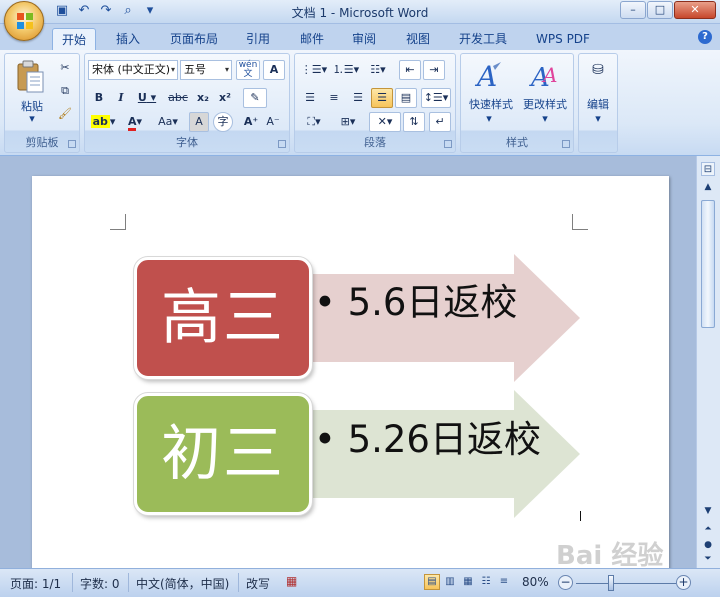  I want to click on change-styles-button: 更改样式, so click(545, 104).